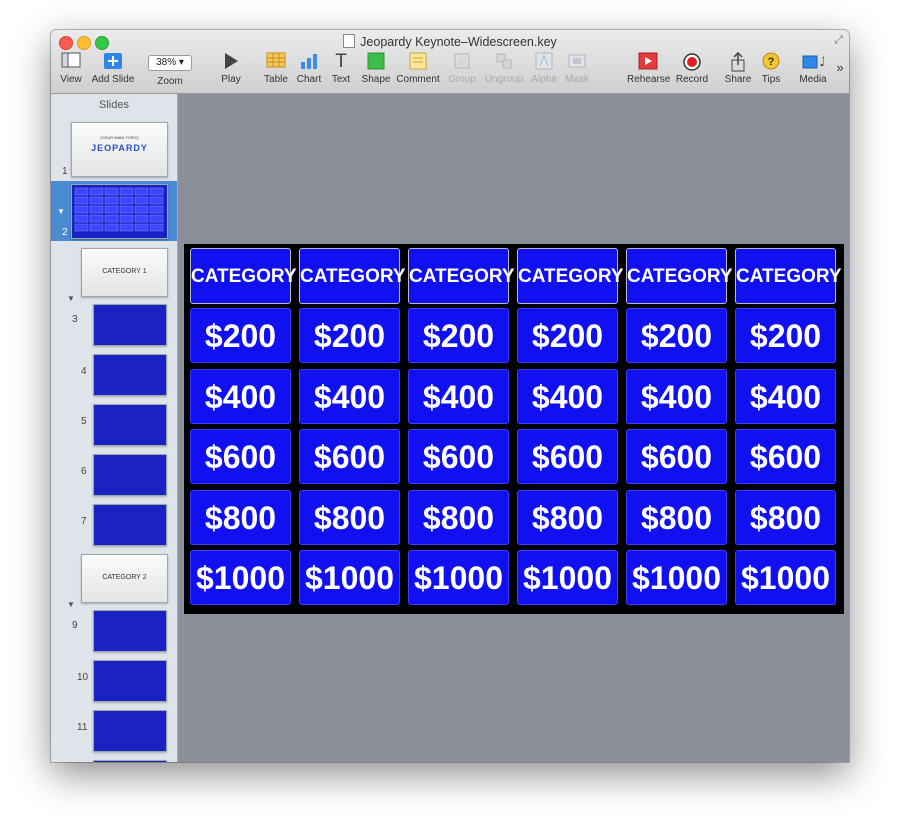 The width and height of the screenshot is (900, 833). What do you see at coordinates (418, 62) in the screenshot?
I see `comment-icon` at bounding box center [418, 62].